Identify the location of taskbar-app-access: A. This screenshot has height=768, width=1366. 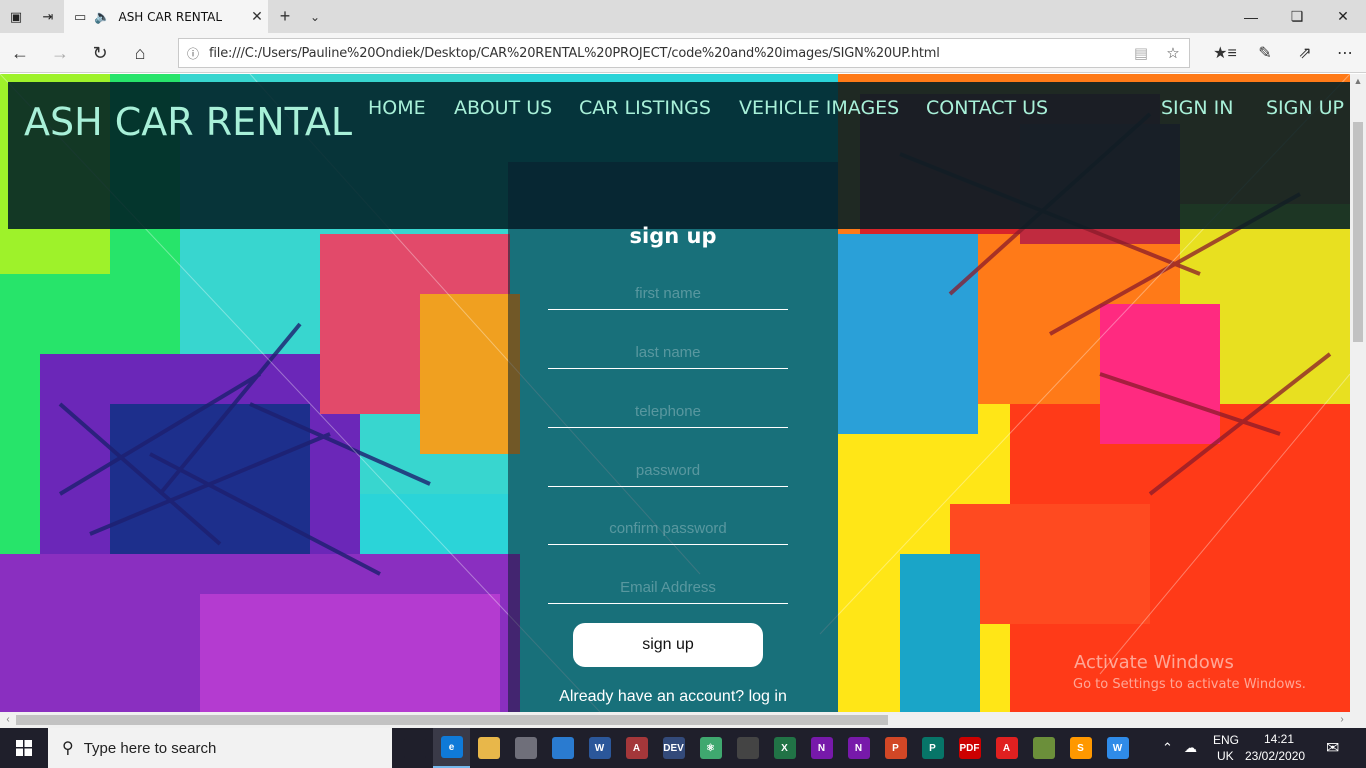
(636, 748).